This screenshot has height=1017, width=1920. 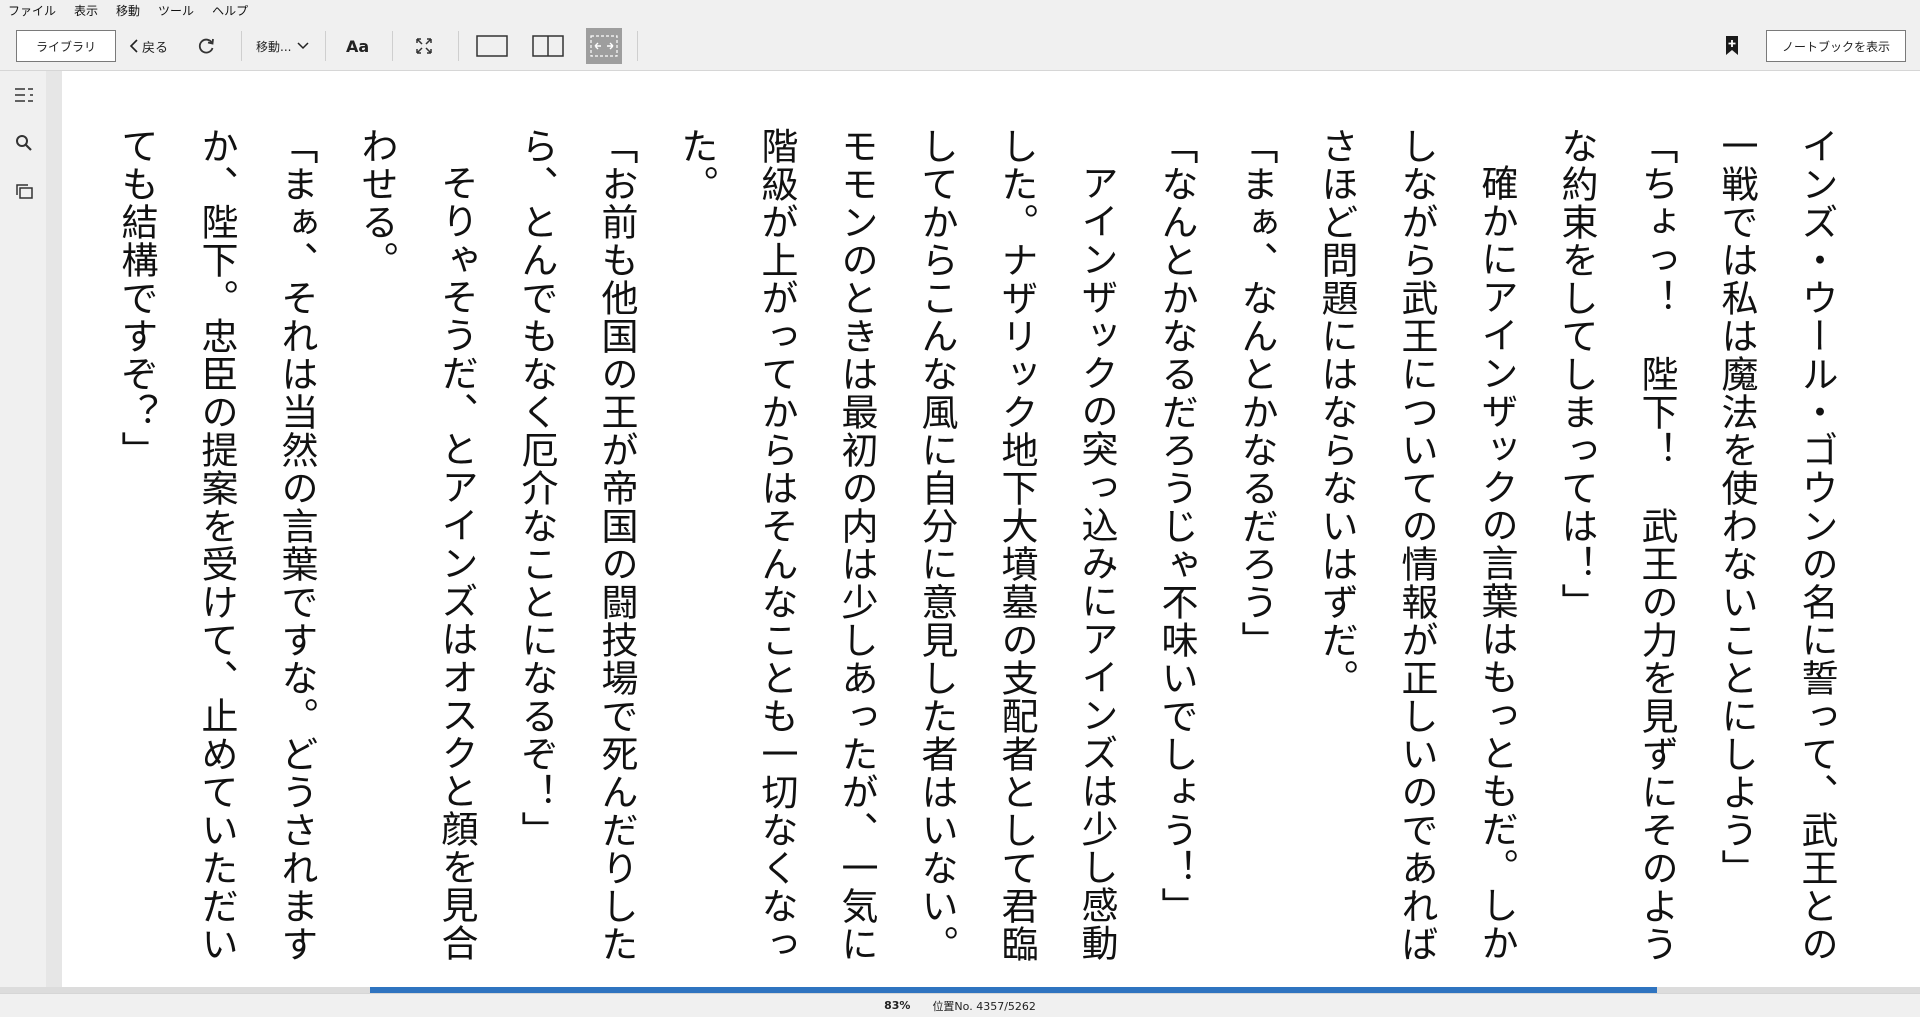 I want to click on menu-view: 表示, so click(x=86, y=11).